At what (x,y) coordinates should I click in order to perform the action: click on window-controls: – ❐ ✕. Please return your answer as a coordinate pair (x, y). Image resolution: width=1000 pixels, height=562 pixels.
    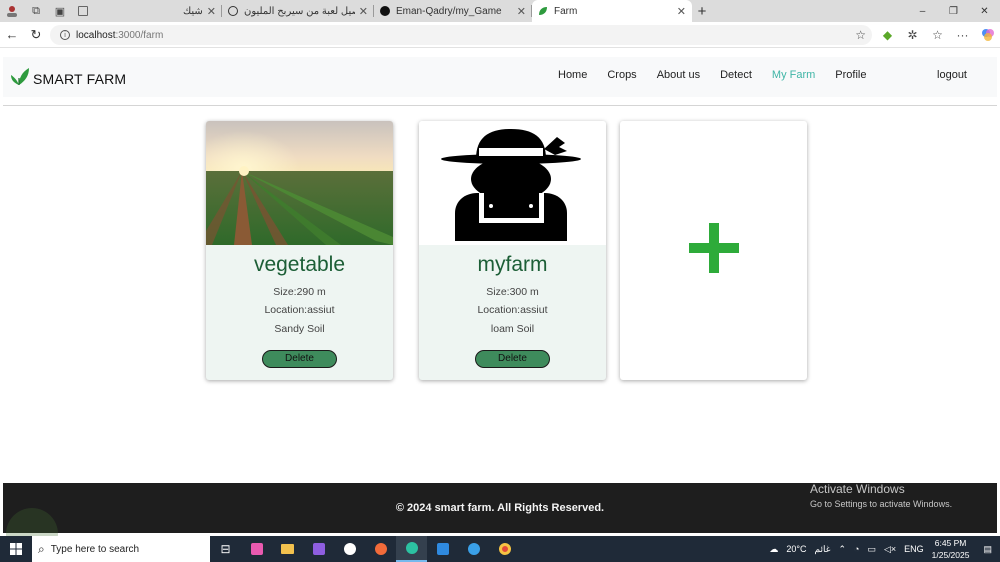
    Looking at the image, I should click on (953, 11).